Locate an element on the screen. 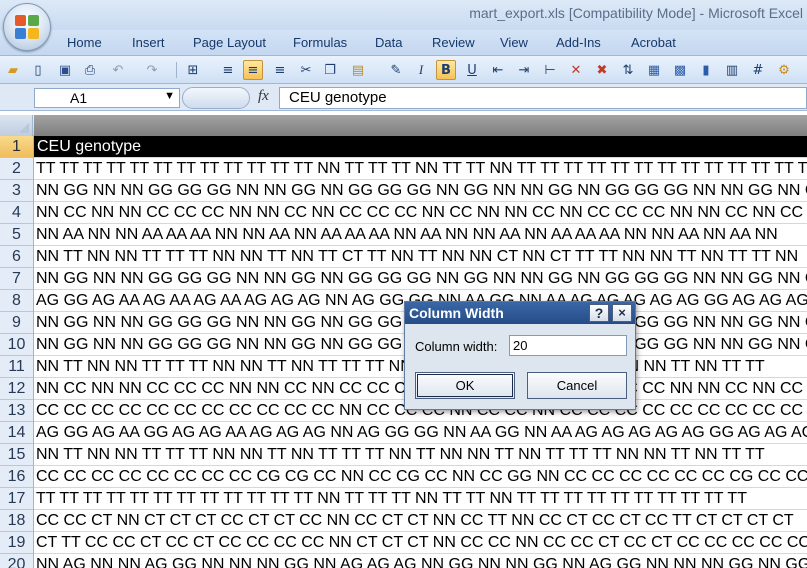 This screenshot has height=568, width=807. delete-rows-icon: ⇥ is located at coordinates (524, 70).